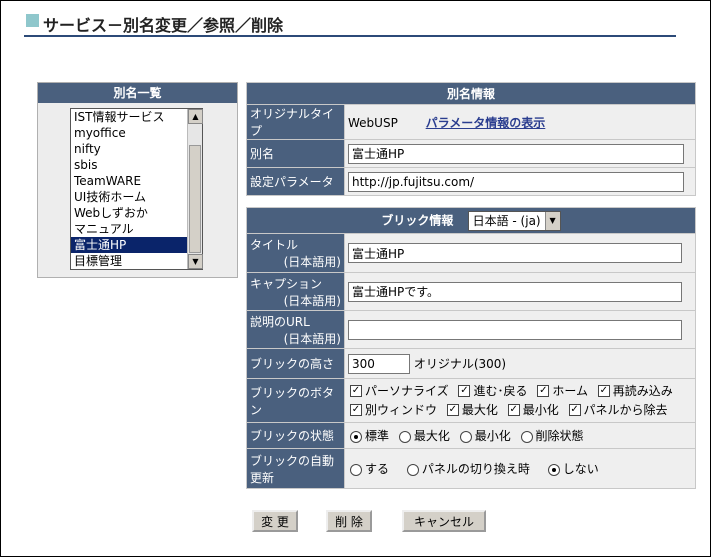 The width and height of the screenshot is (711, 557). Describe the element at coordinates (349, 521) in the screenshot. I see `delete-button: 削 除` at that location.